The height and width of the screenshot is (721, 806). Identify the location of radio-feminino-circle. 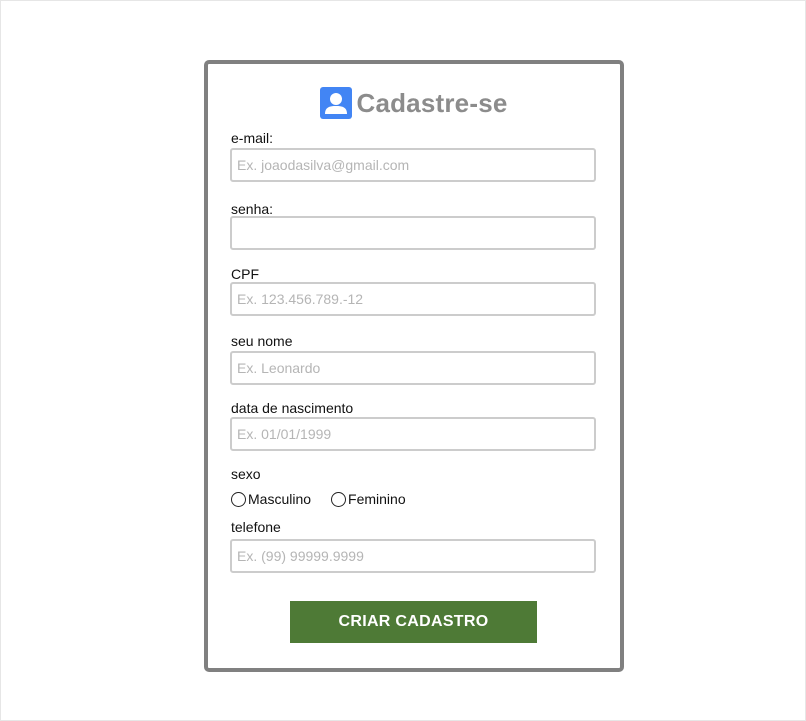
(339, 499).